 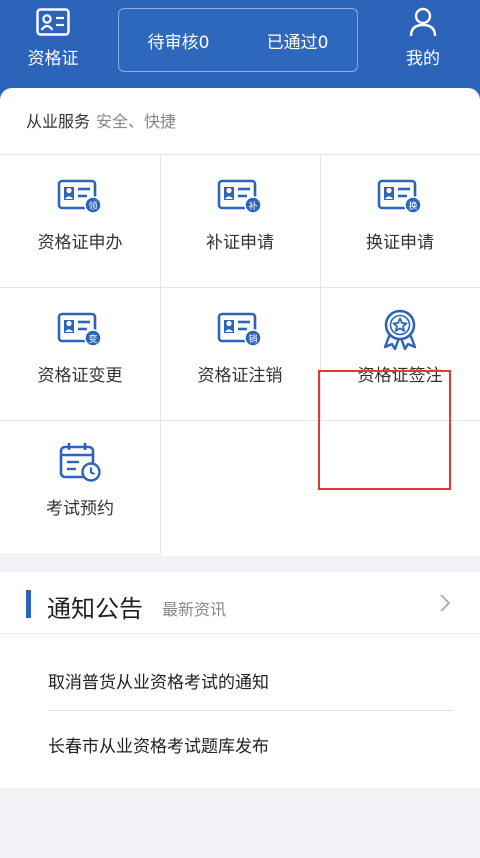 I want to click on certificate-reissue-icon: 补, so click(x=240, y=196).